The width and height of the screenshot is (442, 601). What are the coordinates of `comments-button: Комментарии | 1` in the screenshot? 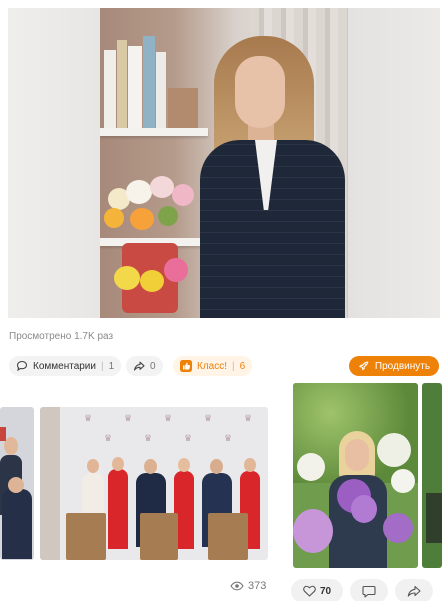 It's located at (65, 366).